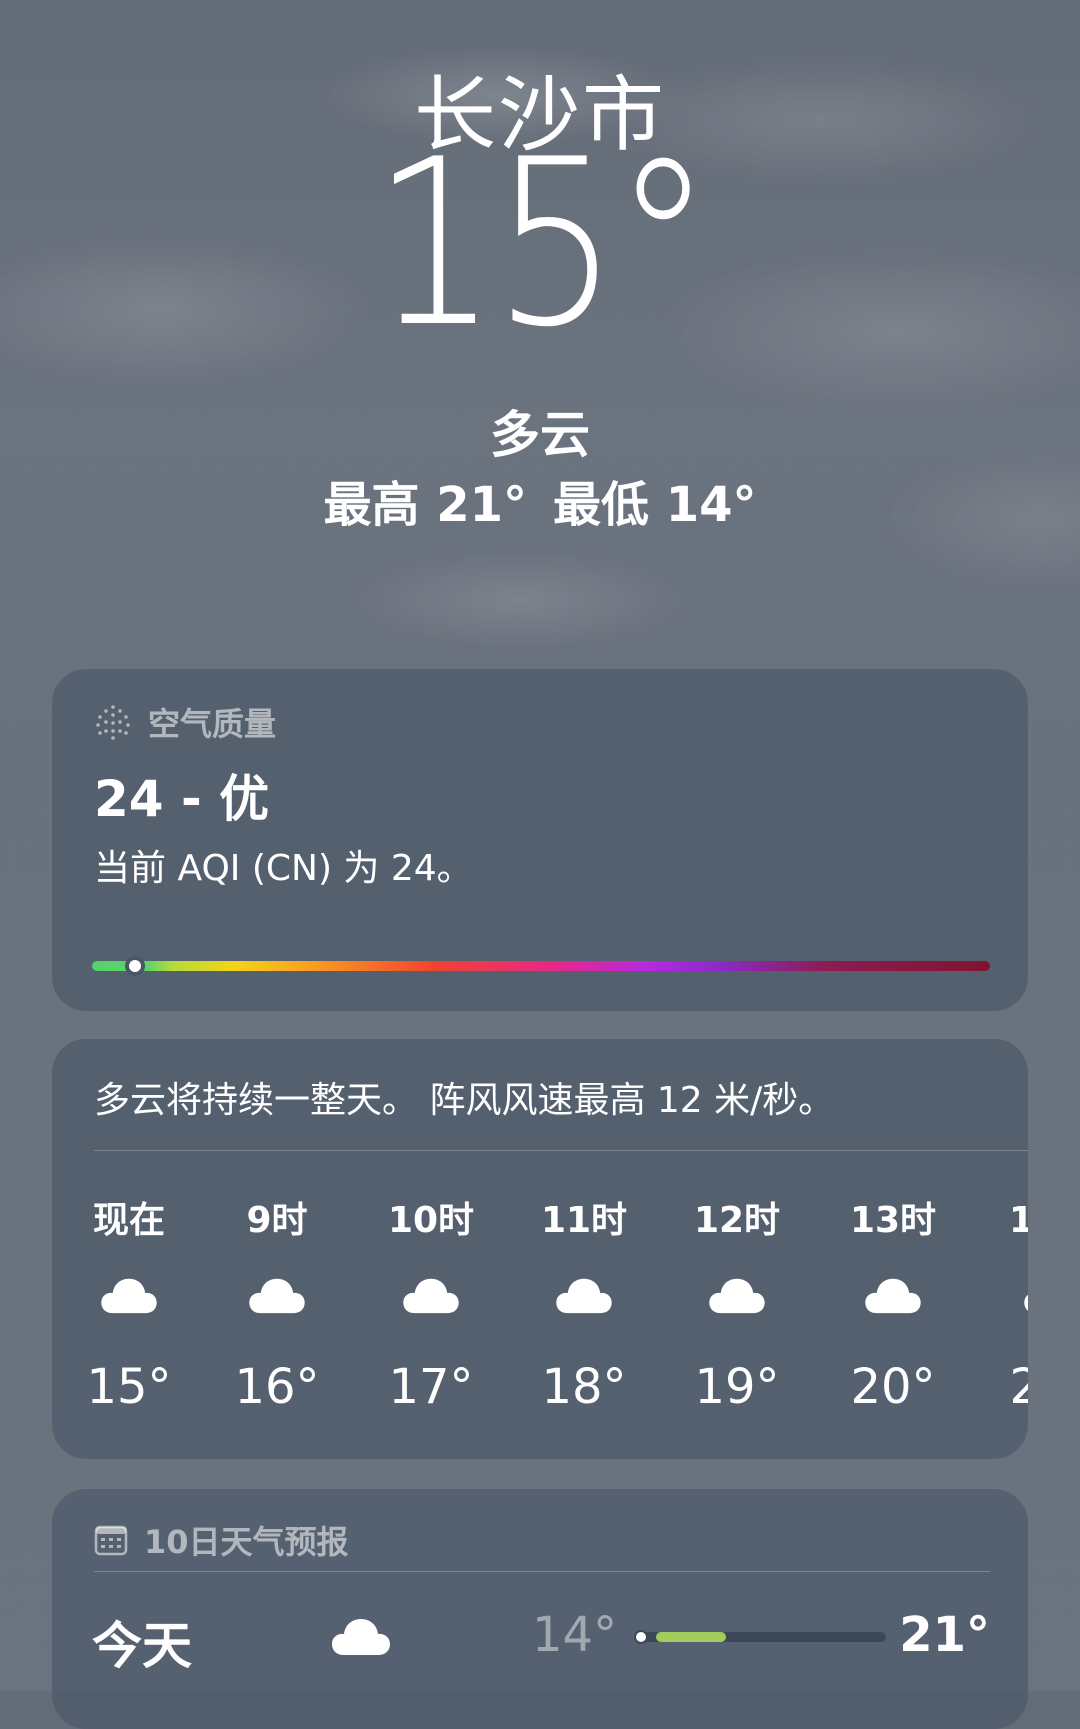 The height and width of the screenshot is (1729, 1080). What do you see at coordinates (584, 1220) in the screenshot?
I see `hourly-time: 11时` at bounding box center [584, 1220].